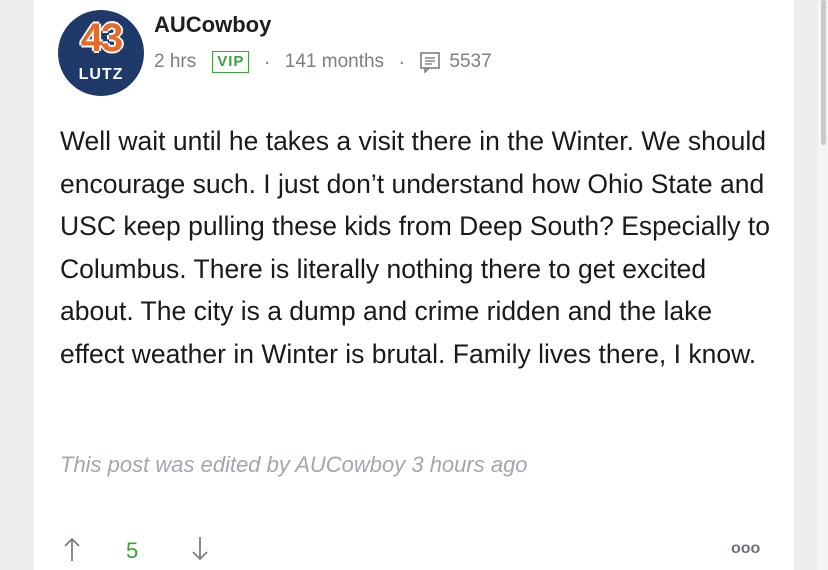 This screenshot has width=828, height=570. I want to click on more-options-icon: ooo, so click(745, 549).